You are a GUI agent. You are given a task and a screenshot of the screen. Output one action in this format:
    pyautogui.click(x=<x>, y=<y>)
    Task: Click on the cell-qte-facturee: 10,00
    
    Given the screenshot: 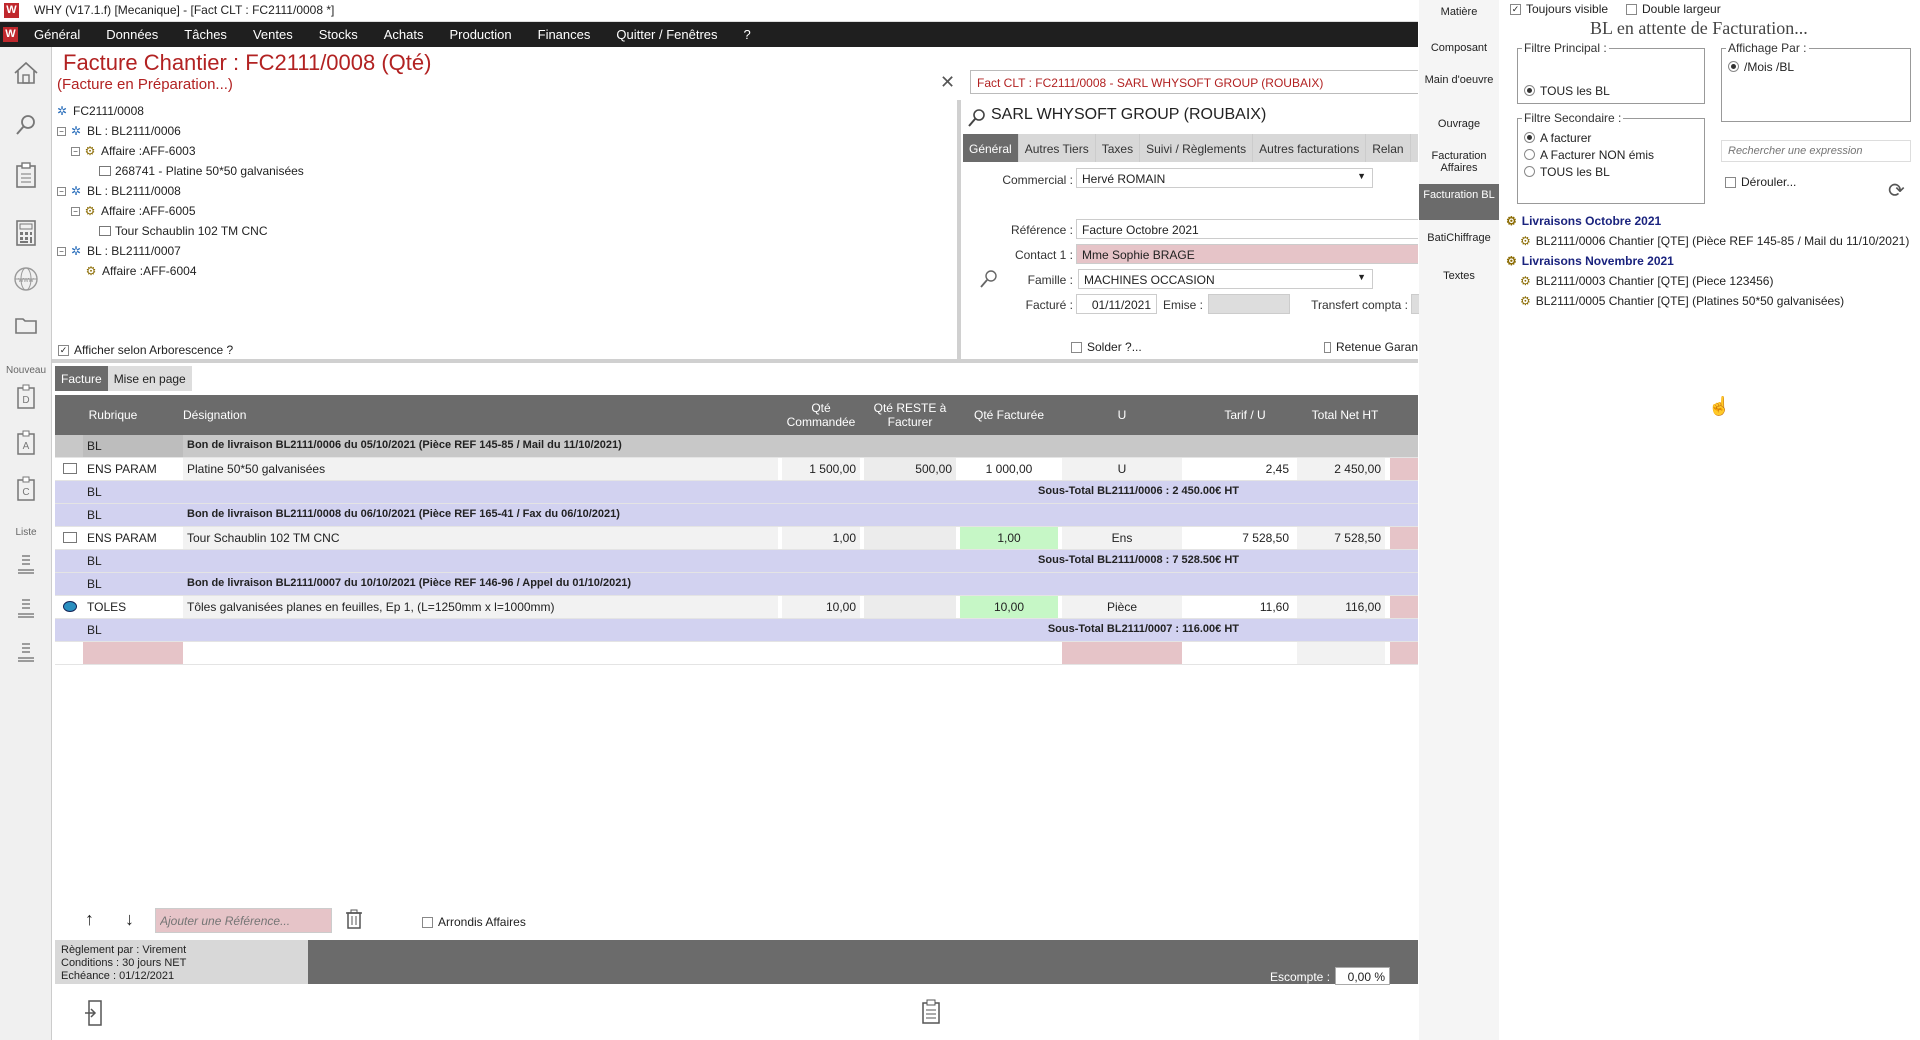 What is the action you would take?
    pyautogui.click(x=1009, y=607)
    